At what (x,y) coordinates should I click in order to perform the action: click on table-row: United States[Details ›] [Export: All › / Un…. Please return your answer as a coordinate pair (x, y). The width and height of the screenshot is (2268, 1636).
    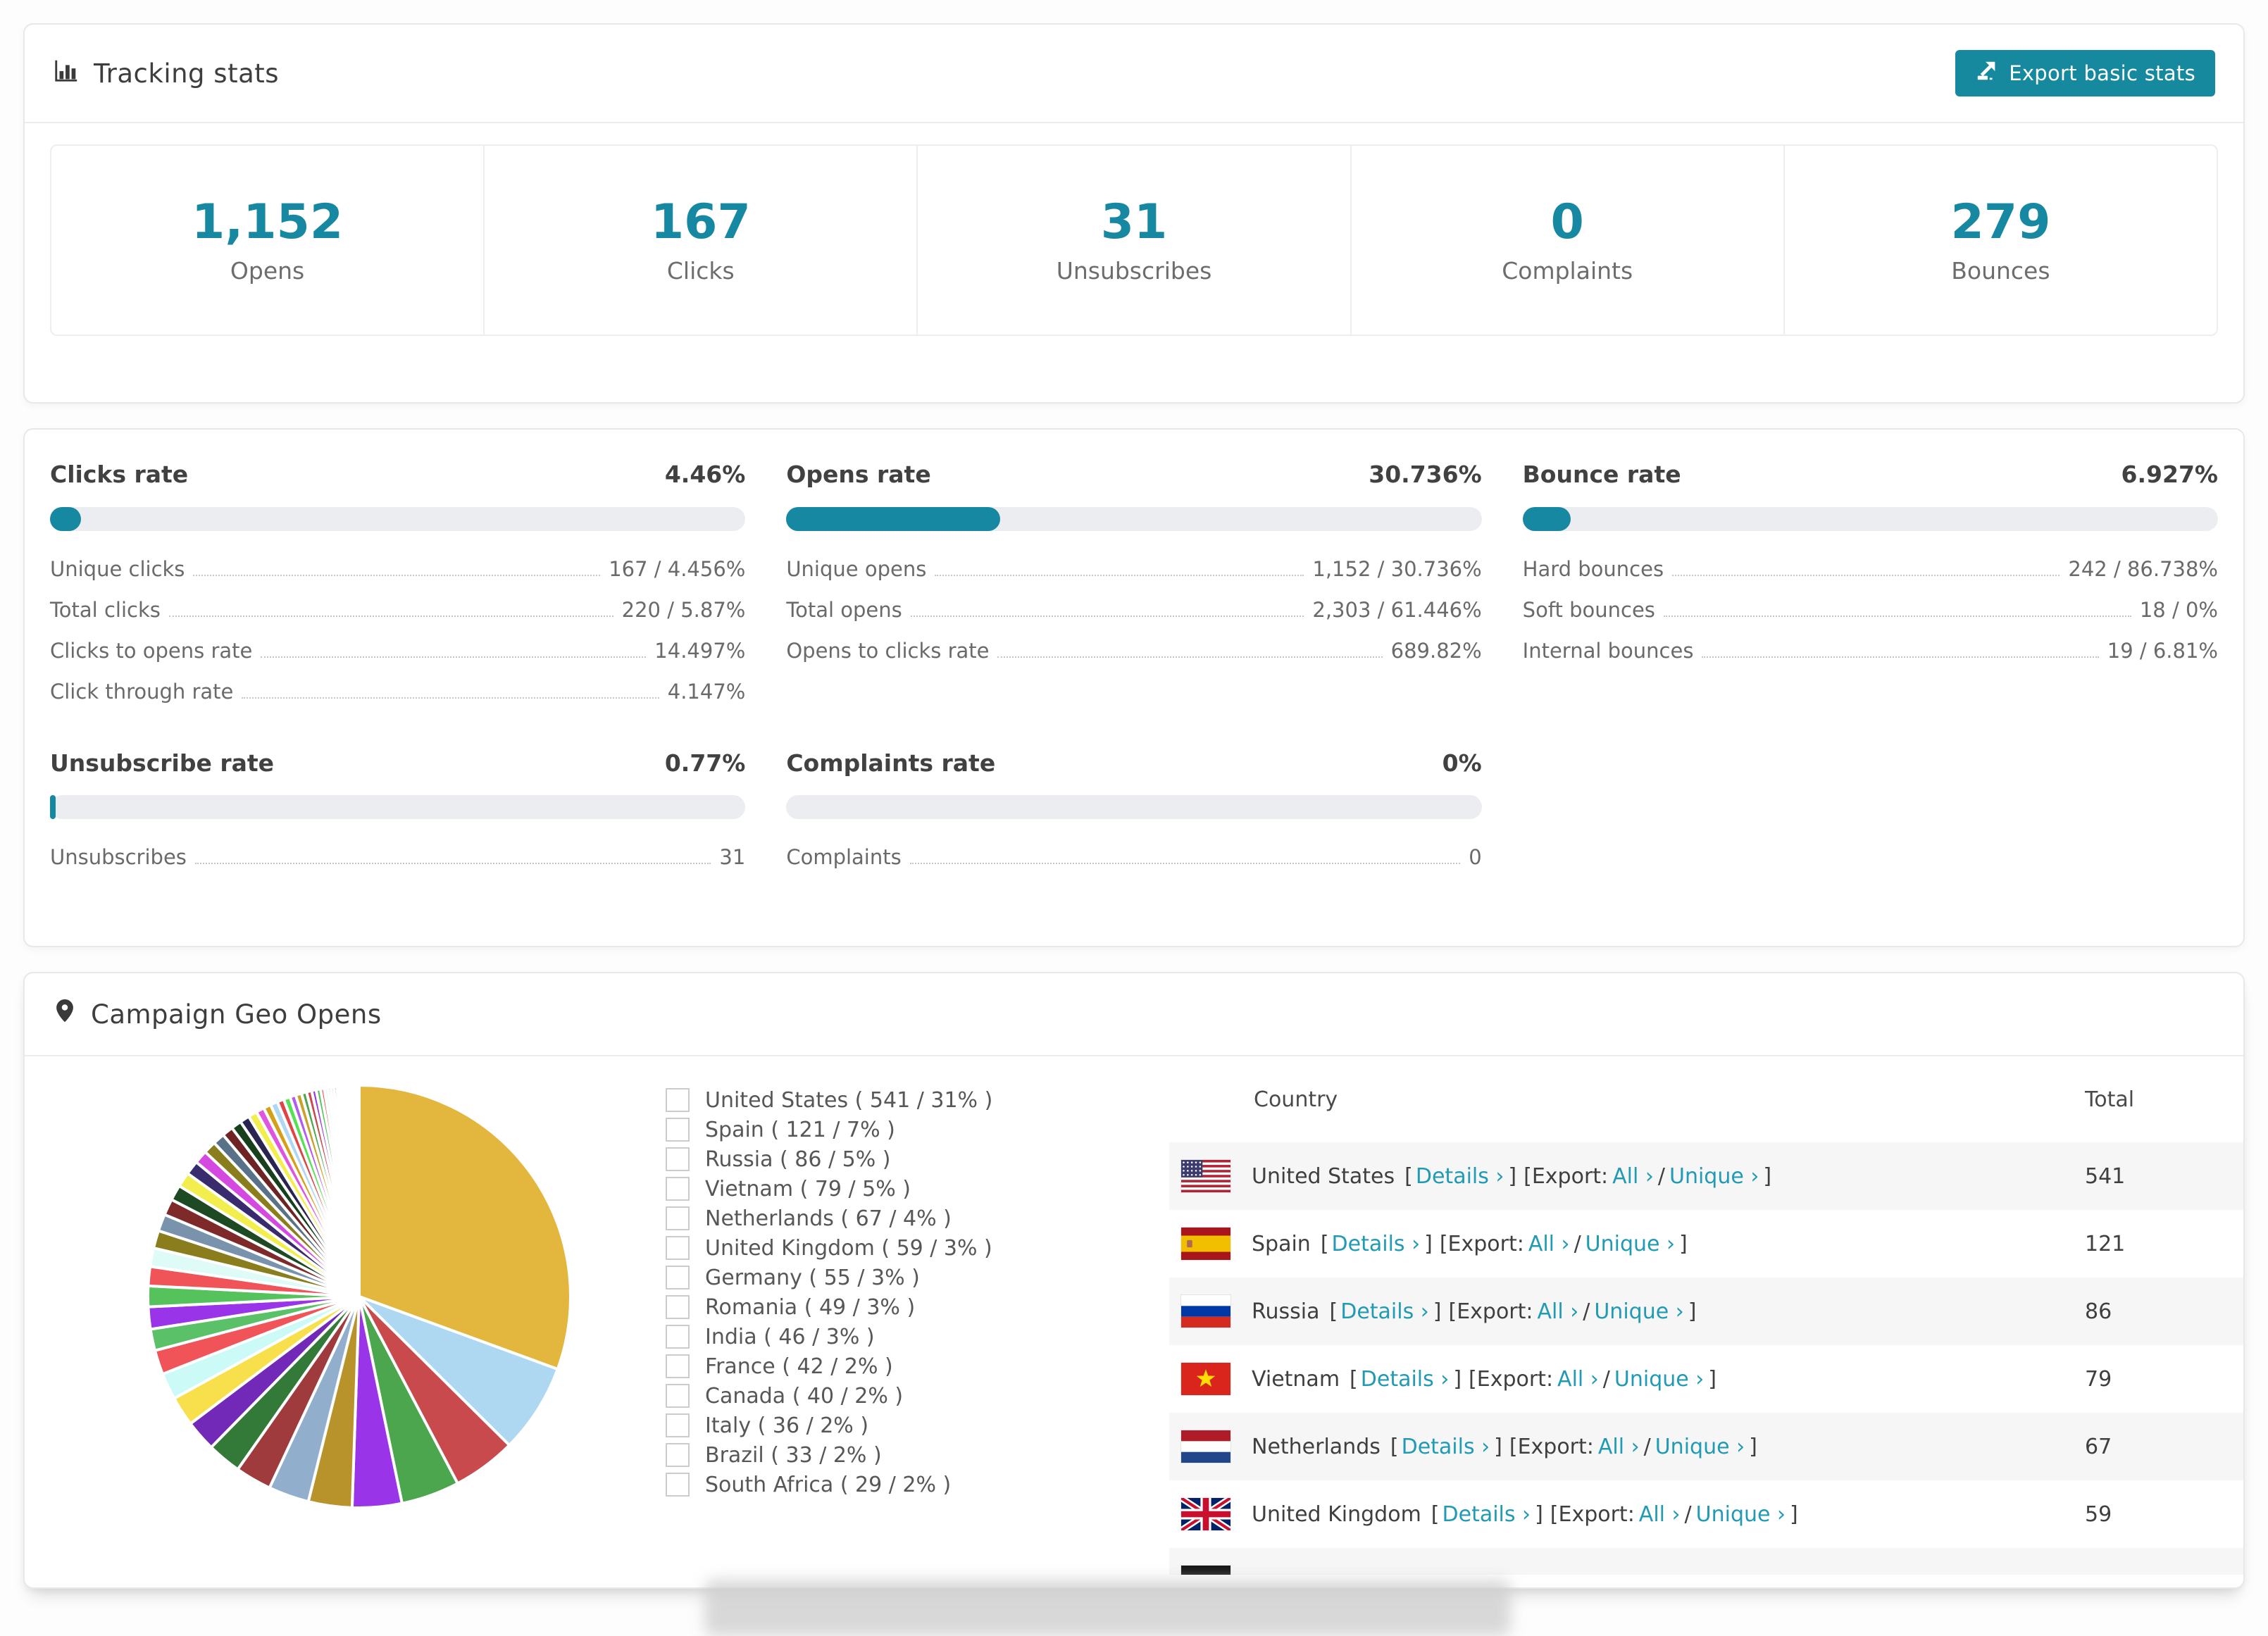
    Looking at the image, I should click on (1706, 1176).